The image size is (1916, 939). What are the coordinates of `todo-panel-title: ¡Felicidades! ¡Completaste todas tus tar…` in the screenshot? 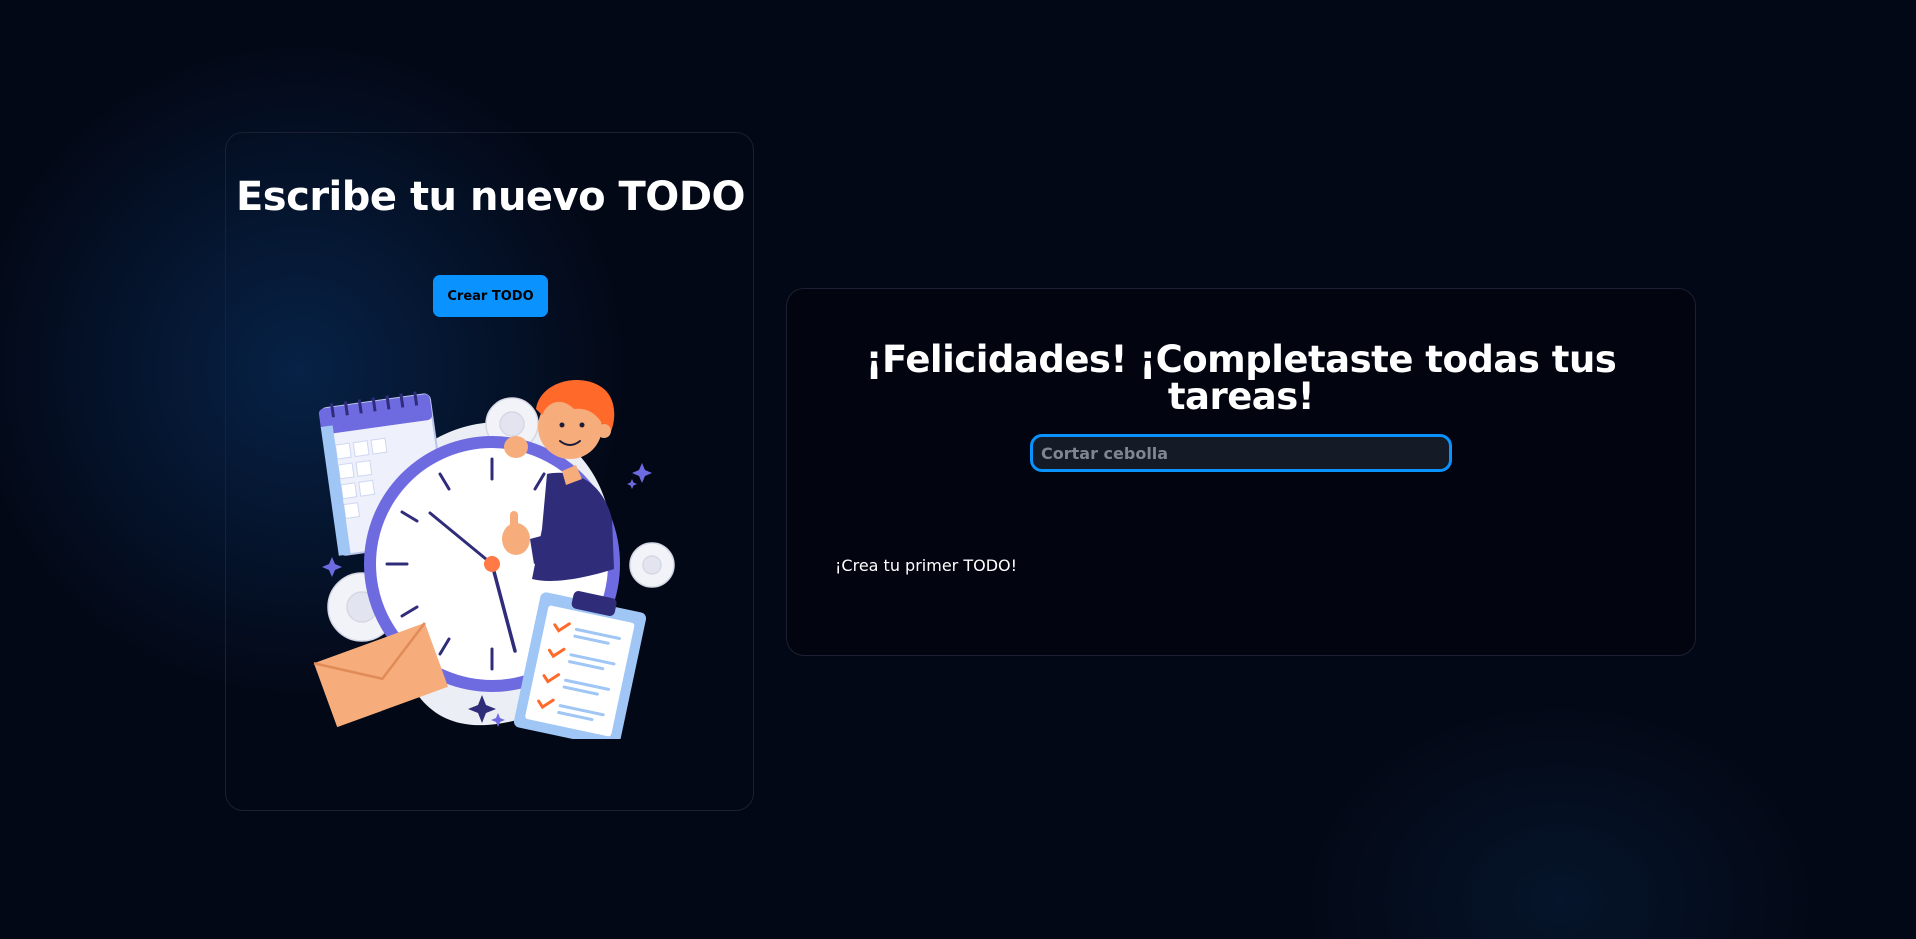 It's located at (1241, 378).